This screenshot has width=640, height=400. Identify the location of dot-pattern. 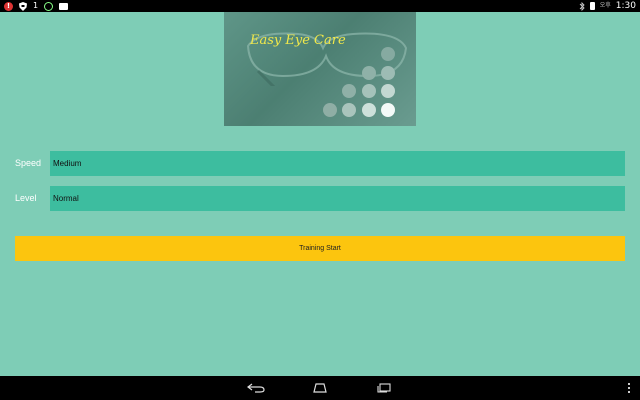
(320, 69).